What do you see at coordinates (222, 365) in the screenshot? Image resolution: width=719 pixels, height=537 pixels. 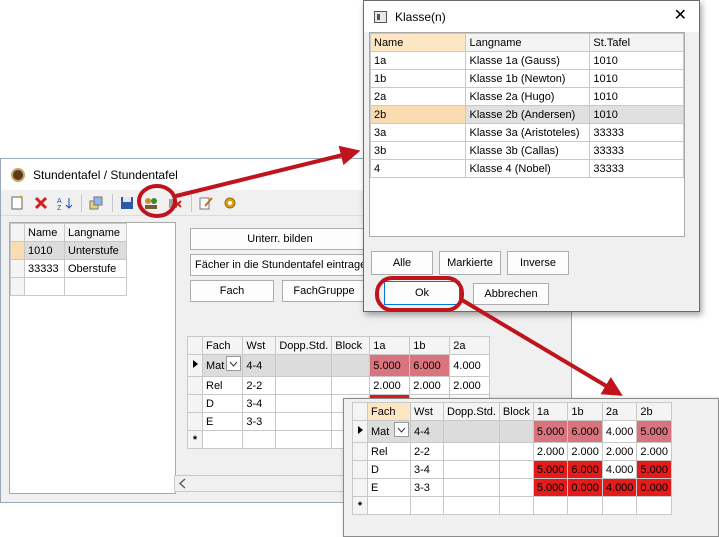 I see `cell-fach: Mat` at bounding box center [222, 365].